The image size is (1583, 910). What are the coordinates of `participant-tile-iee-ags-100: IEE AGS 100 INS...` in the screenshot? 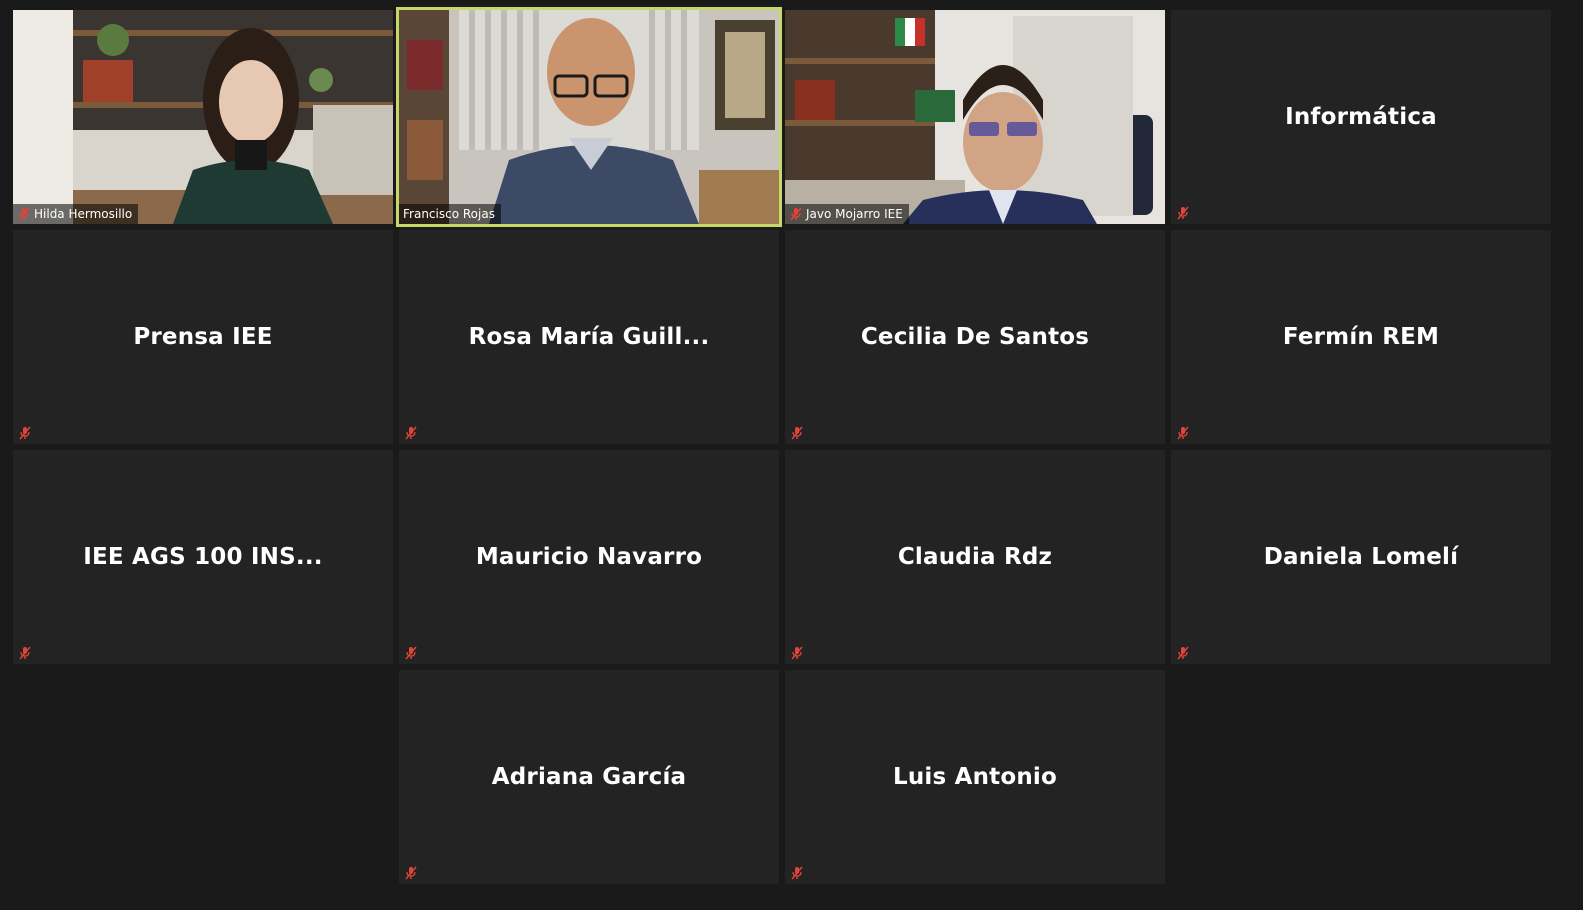 It's located at (203, 557).